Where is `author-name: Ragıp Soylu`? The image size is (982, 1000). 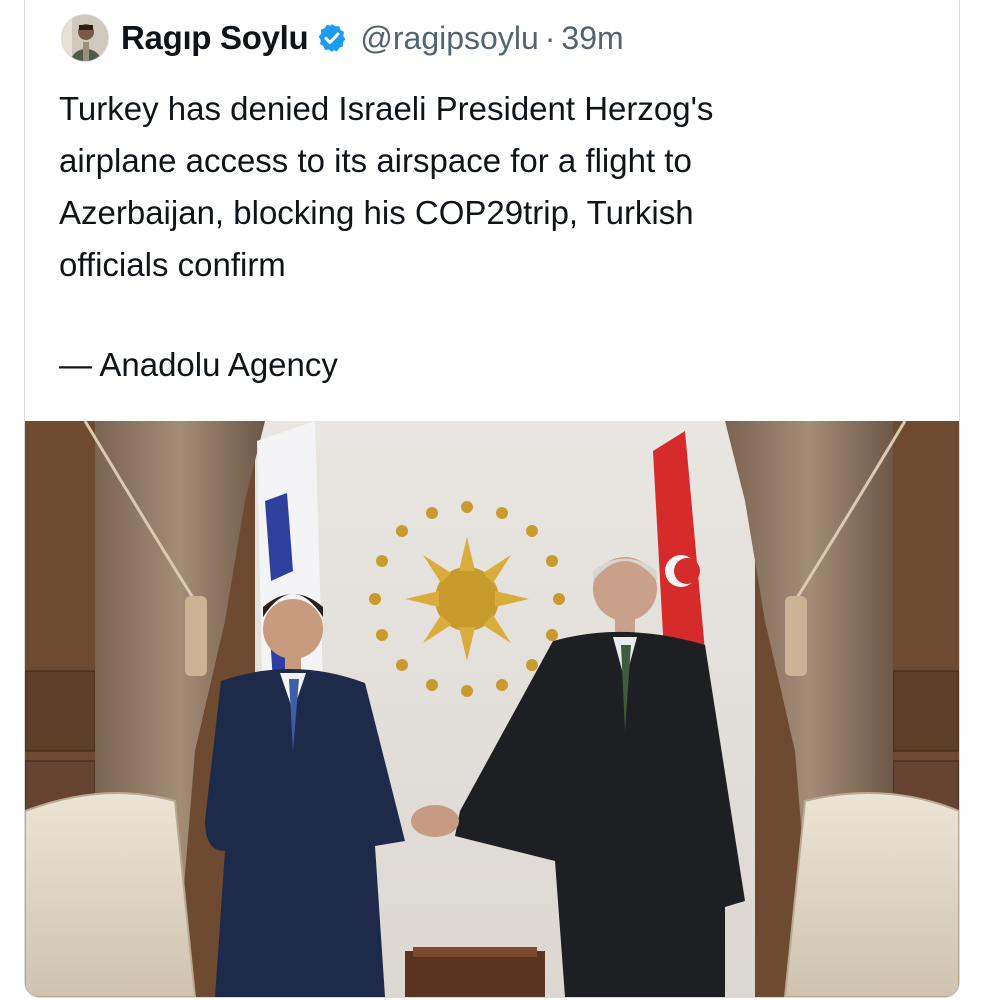
author-name: Ragıp Soylu is located at coordinates (215, 38).